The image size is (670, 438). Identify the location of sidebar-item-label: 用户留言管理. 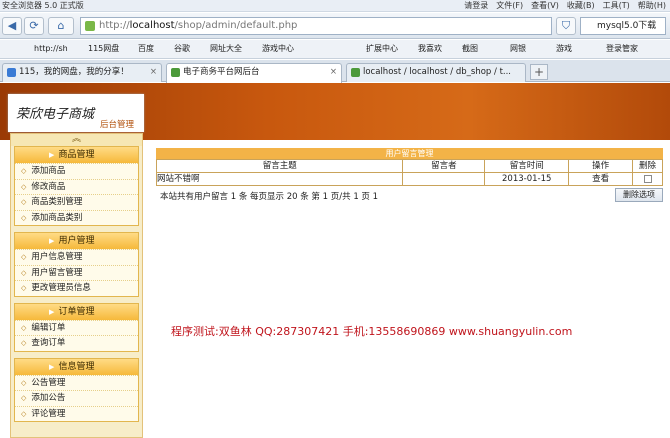
(57, 272).